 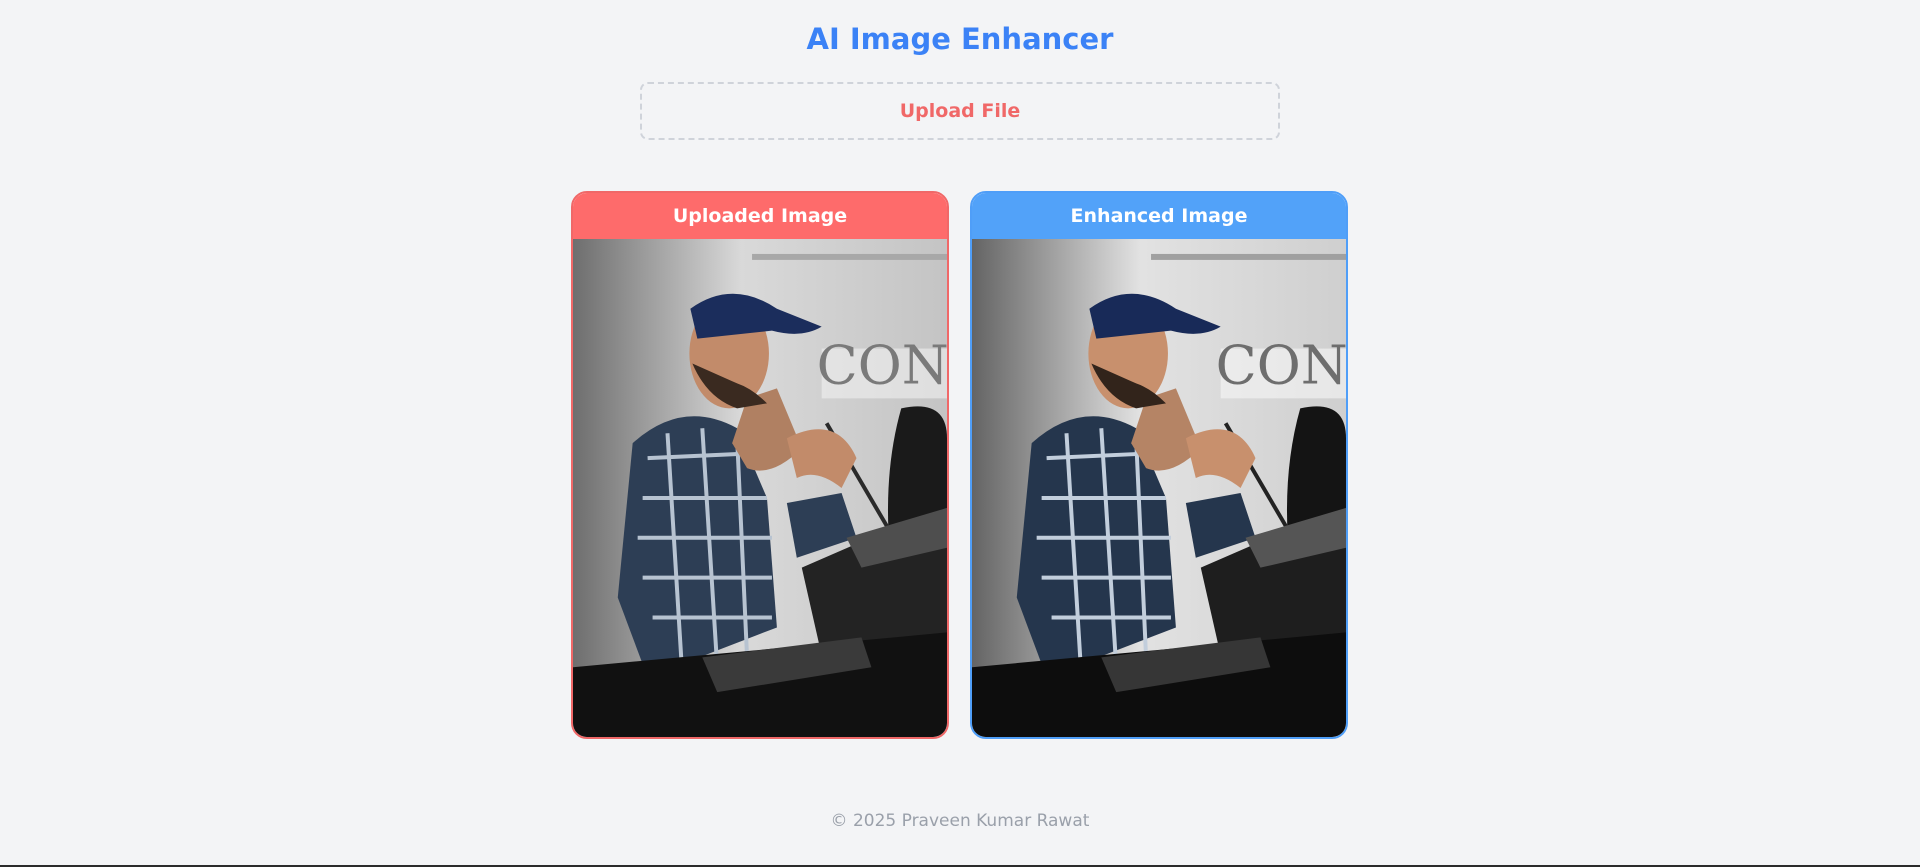 I want to click on upload-file-dropzone: Upload File, so click(x=960, y=111).